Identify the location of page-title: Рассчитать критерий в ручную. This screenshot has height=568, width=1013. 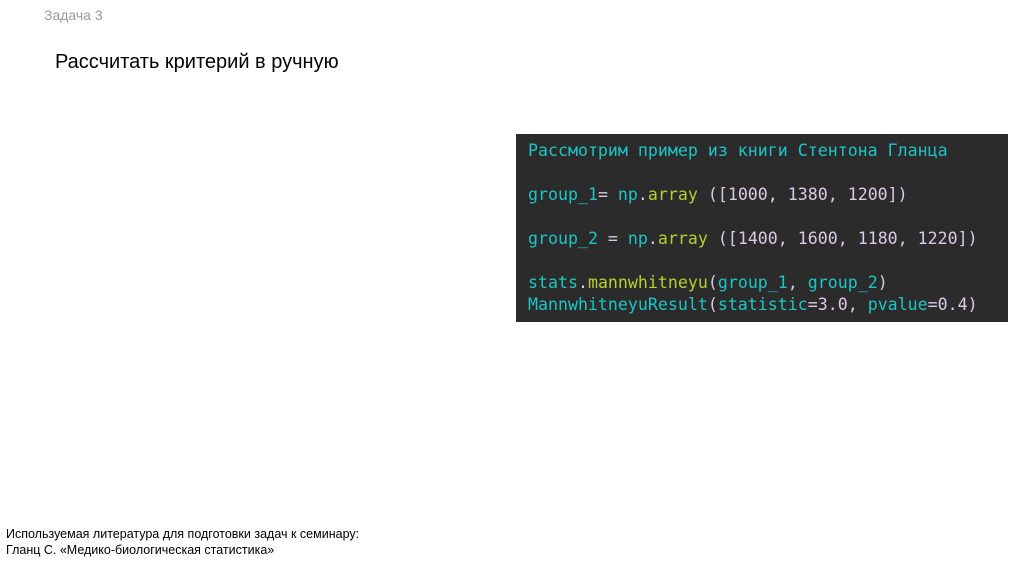
(197, 62).